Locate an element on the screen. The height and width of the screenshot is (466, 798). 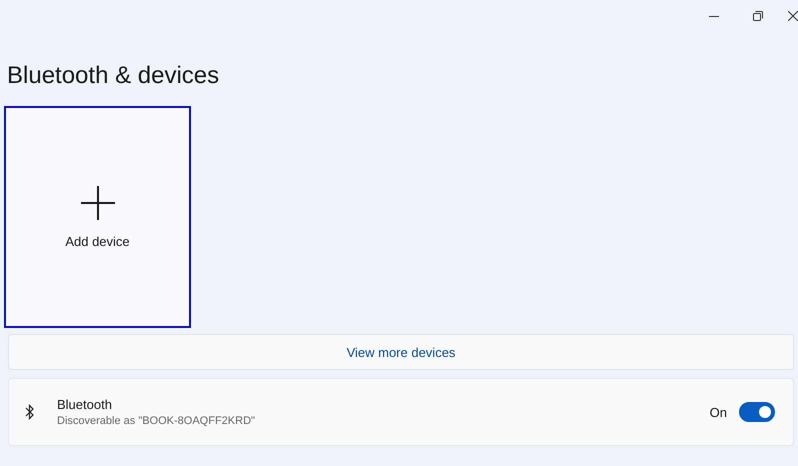
bluetooth-toggle is located at coordinates (757, 412).